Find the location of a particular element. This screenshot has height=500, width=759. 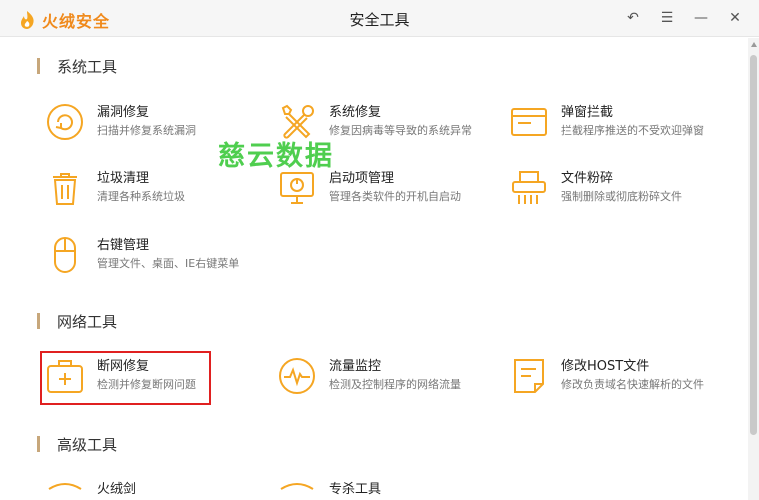

tool-host-file: 修改HOST文件 修改负责域名快速解析的文件 is located at coordinates (606, 376).